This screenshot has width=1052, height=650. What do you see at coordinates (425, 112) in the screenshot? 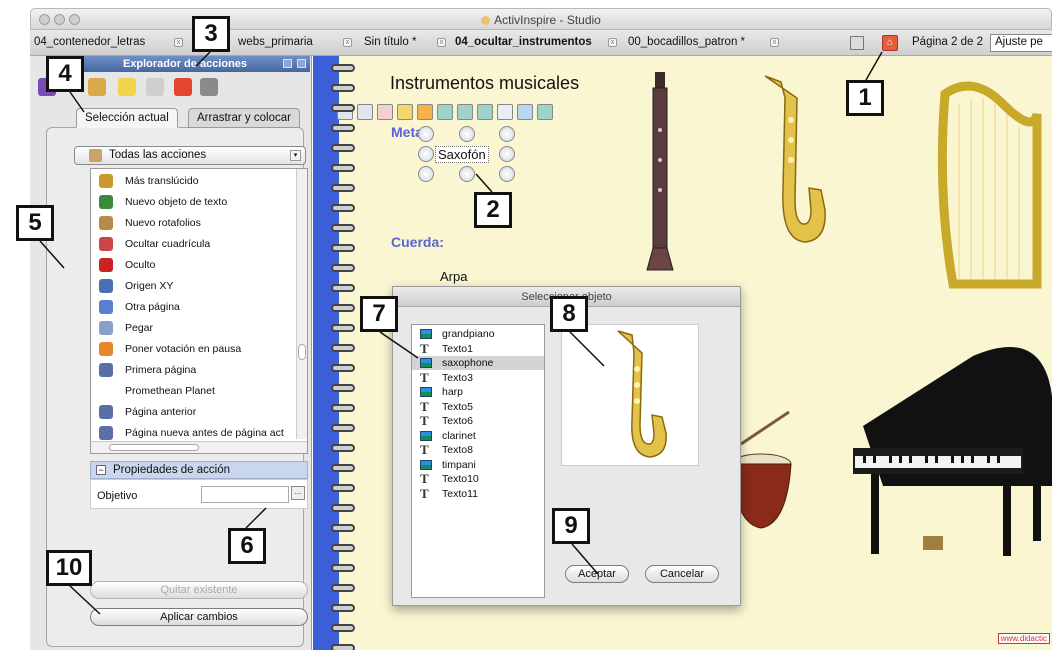
I see `color-icon` at bounding box center [425, 112].